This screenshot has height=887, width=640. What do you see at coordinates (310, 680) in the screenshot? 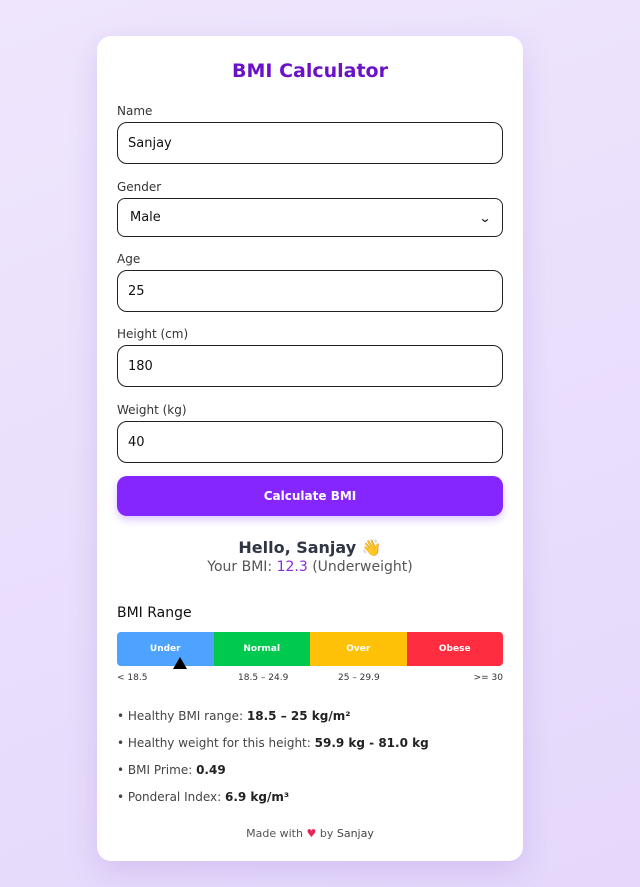
I see `bmi-range-ticks: < 18.5 18.5 – 24.9 25 – 29.9 >= 30` at bounding box center [310, 680].